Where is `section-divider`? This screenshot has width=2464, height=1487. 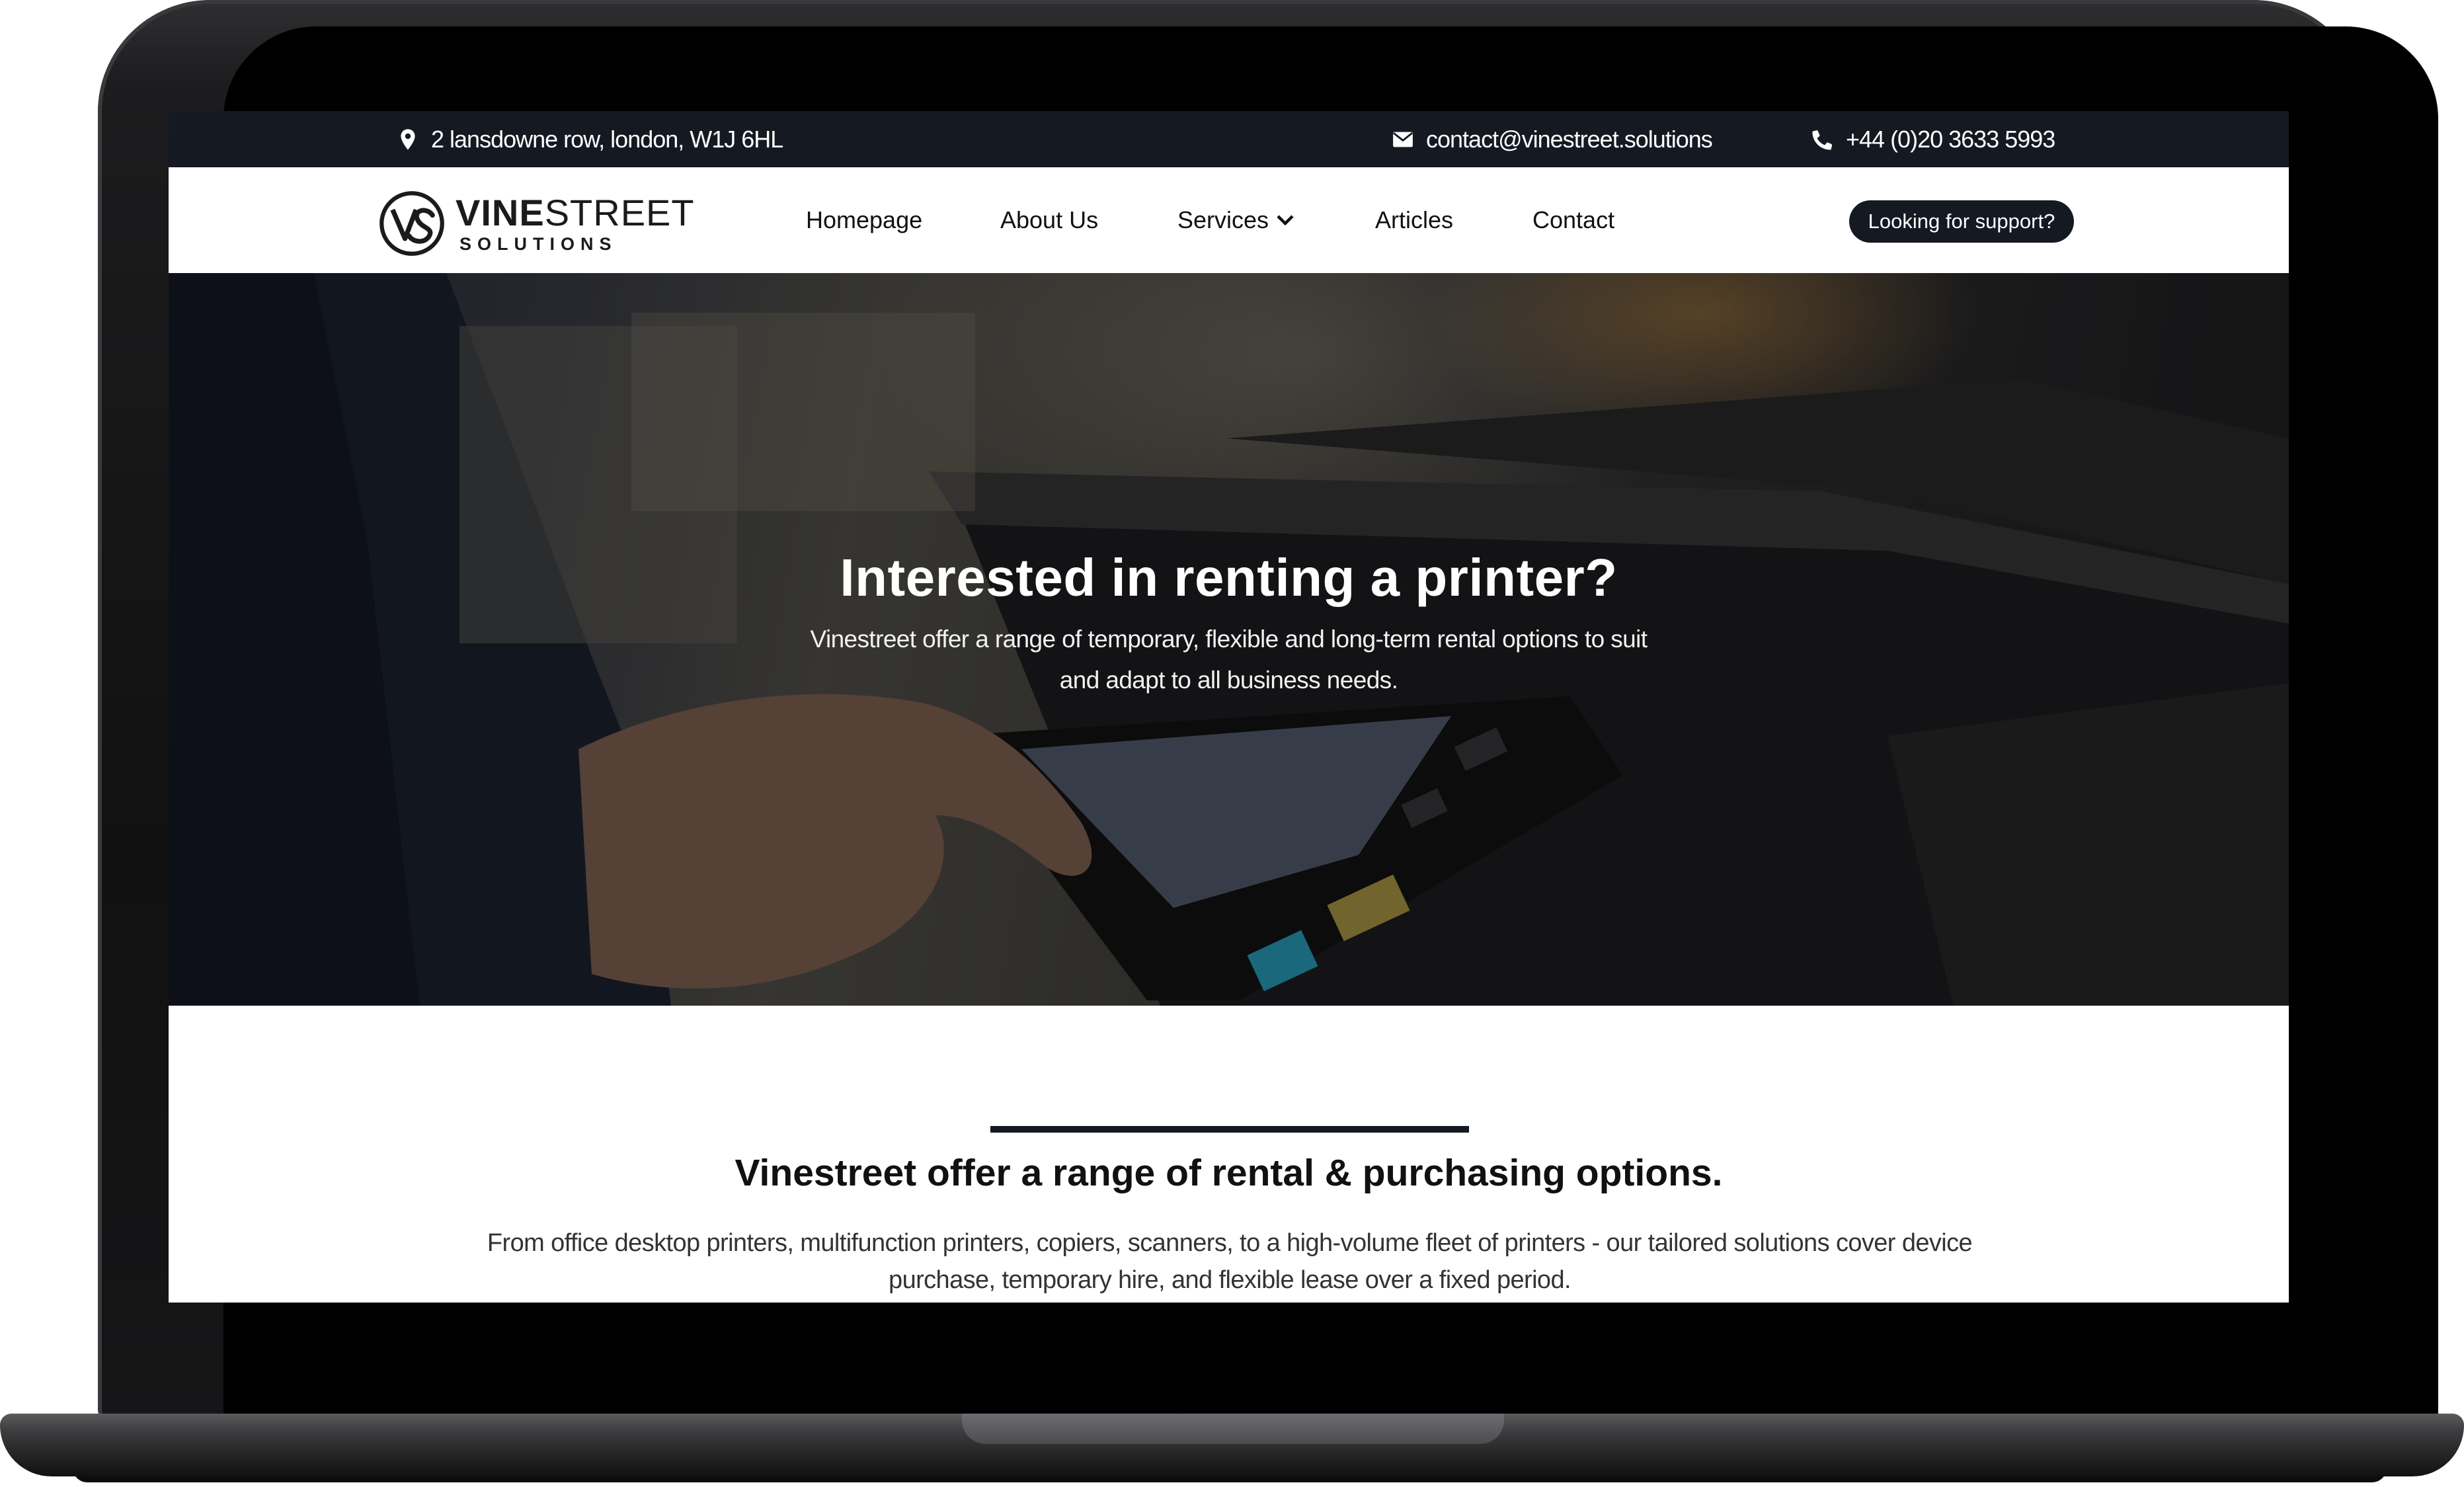 section-divider is located at coordinates (1229, 1129).